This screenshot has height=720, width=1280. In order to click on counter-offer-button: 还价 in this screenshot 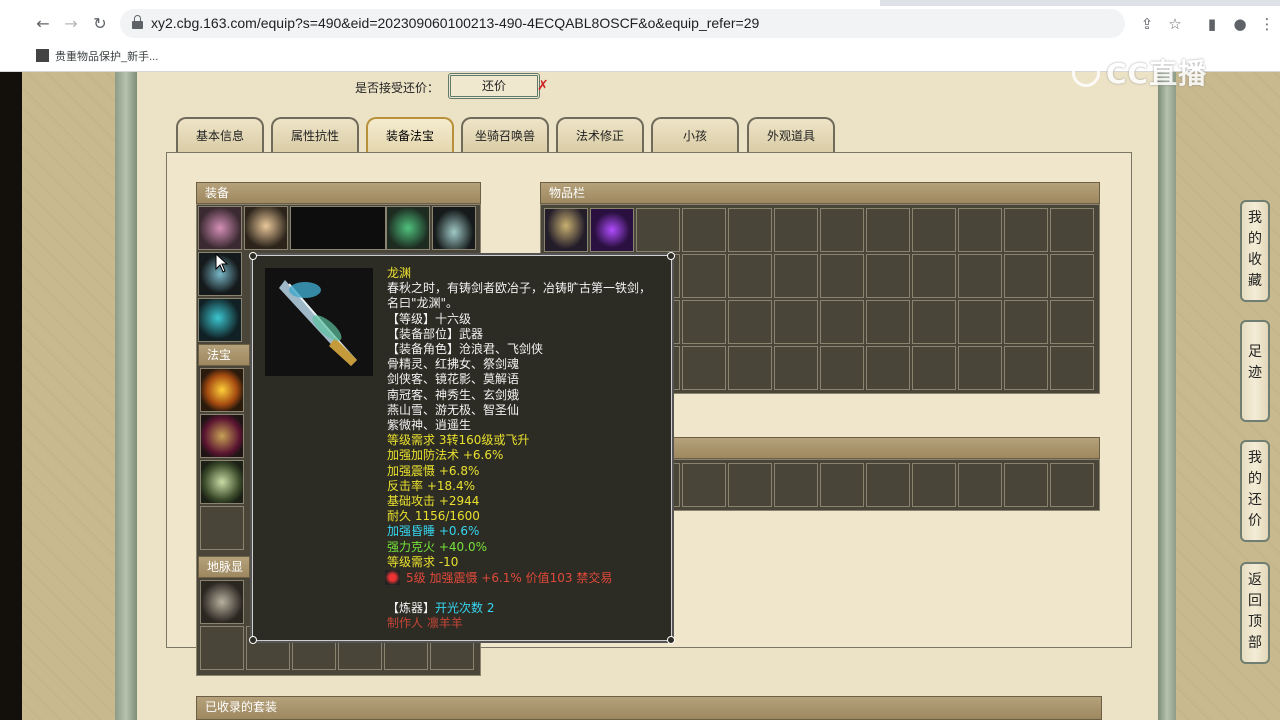, I will do `click(494, 86)`.